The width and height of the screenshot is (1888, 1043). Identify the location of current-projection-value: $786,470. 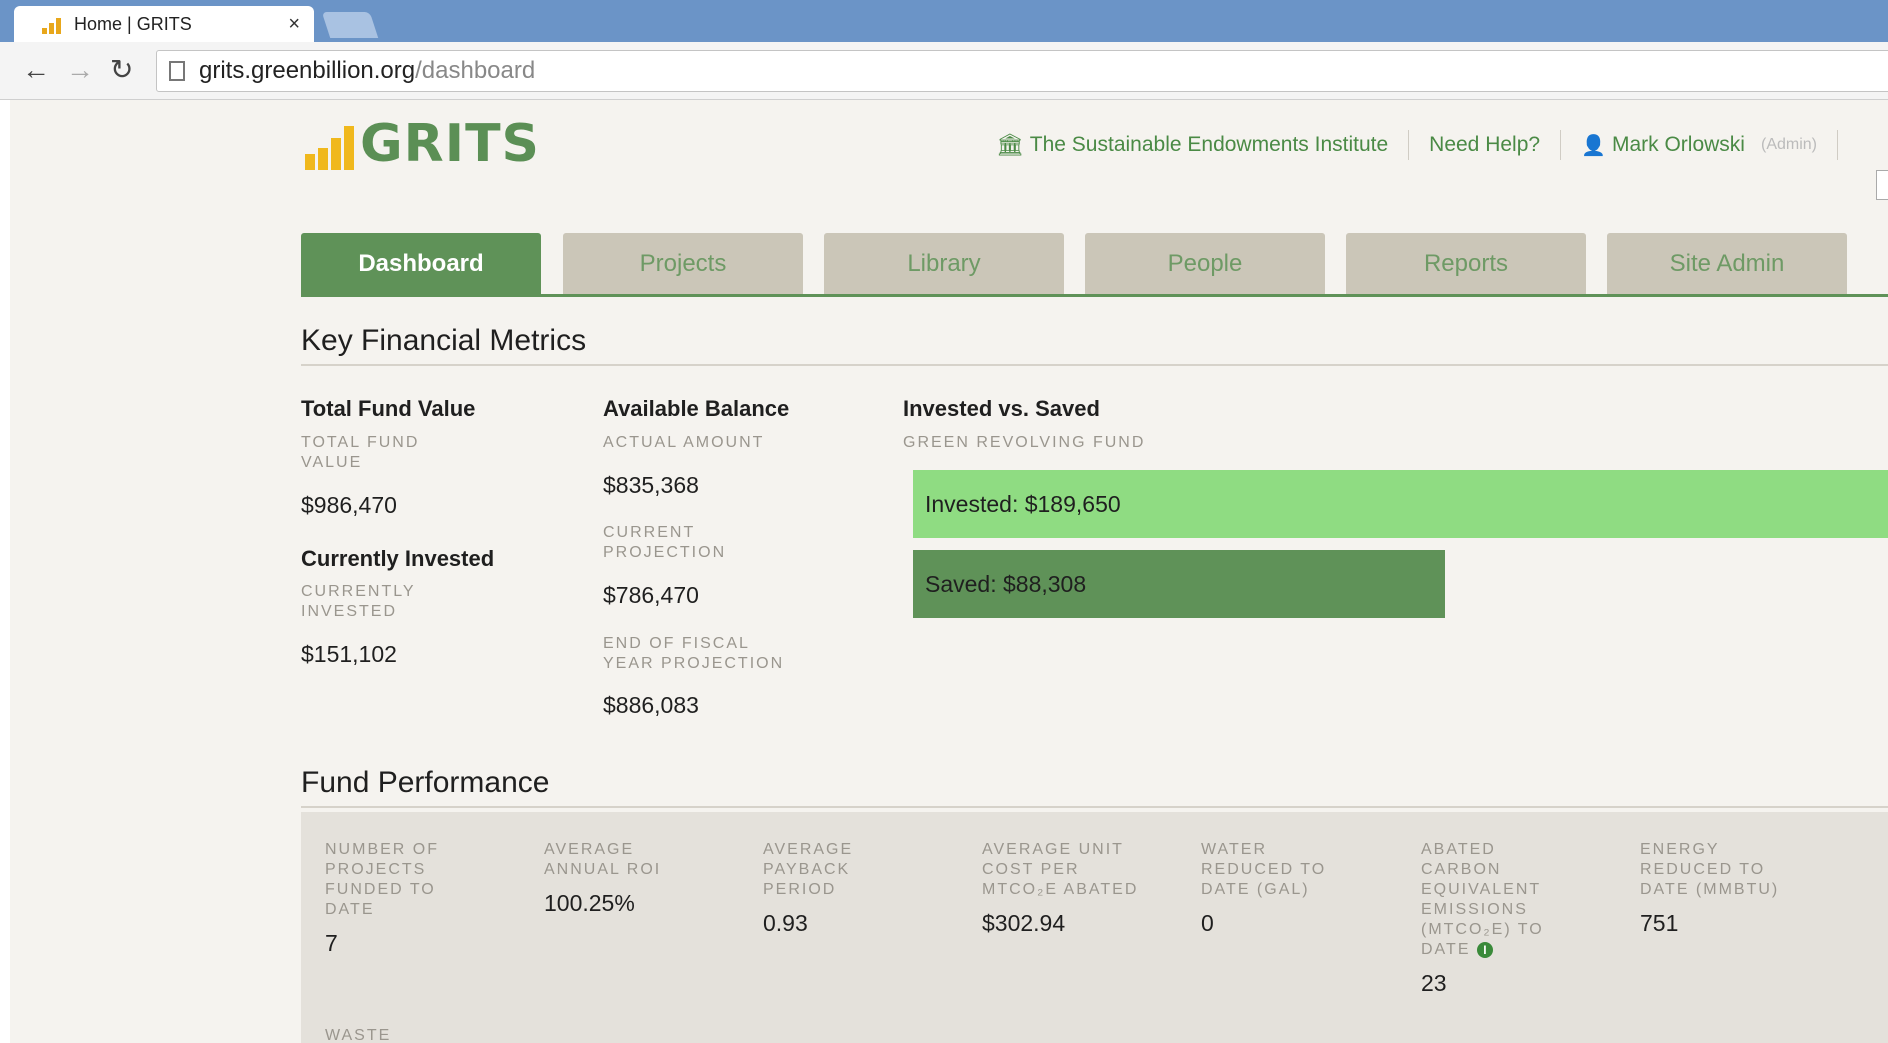
(651, 595).